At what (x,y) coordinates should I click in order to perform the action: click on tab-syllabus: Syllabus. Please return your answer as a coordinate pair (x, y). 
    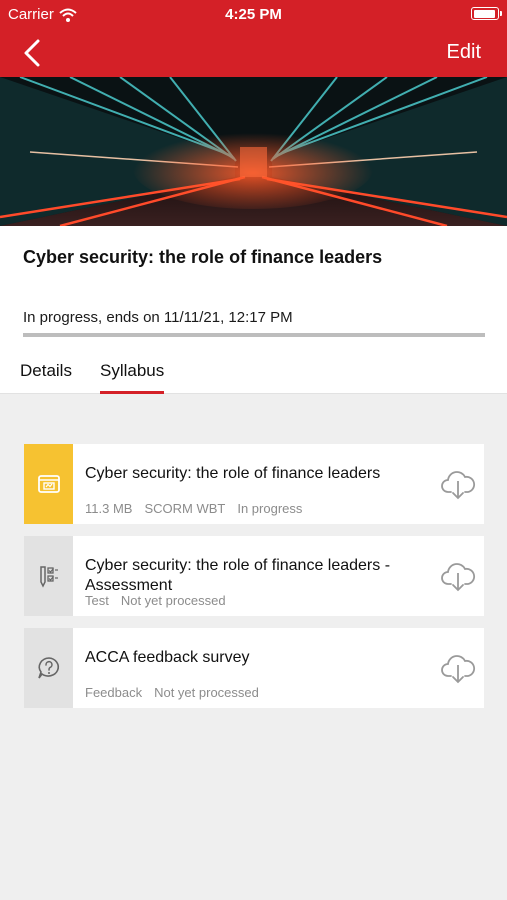
    Looking at the image, I should click on (132, 377).